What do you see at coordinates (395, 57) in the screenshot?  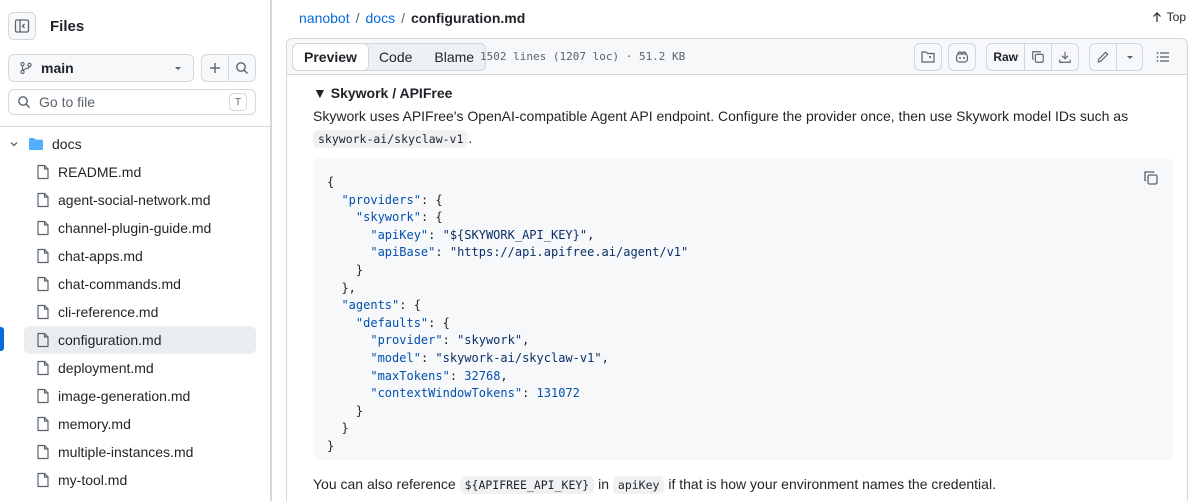 I see `tab-code: Code` at bounding box center [395, 57].